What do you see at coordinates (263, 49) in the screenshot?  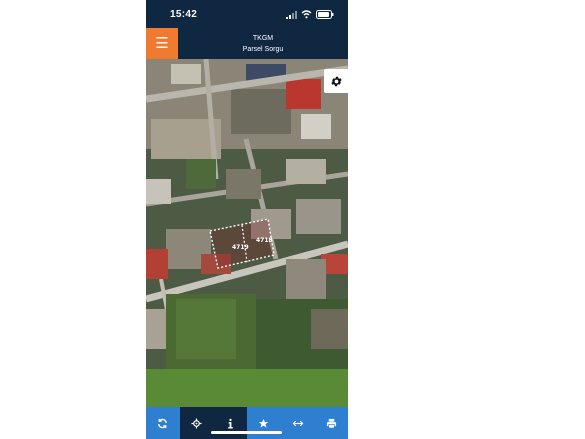 I see `app-subtitle: Parsel Sorgu` at bounding box center [263, 49].